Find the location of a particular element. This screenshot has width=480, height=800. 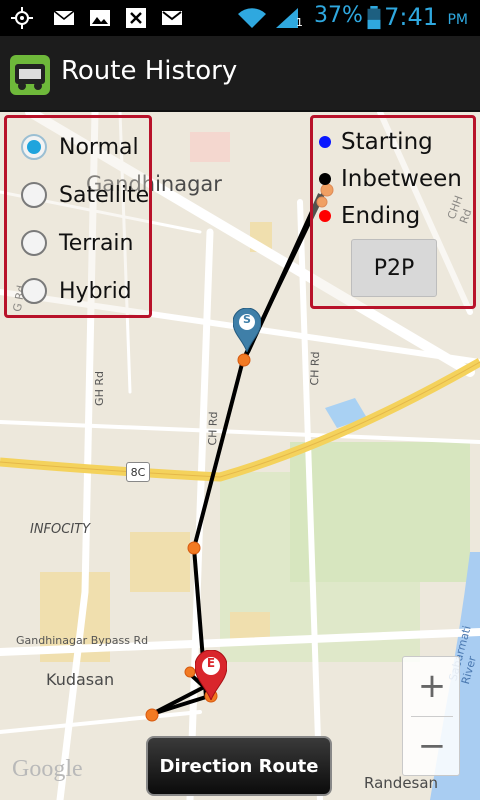

start-marker-label: S is located at coordinates (247, 319).